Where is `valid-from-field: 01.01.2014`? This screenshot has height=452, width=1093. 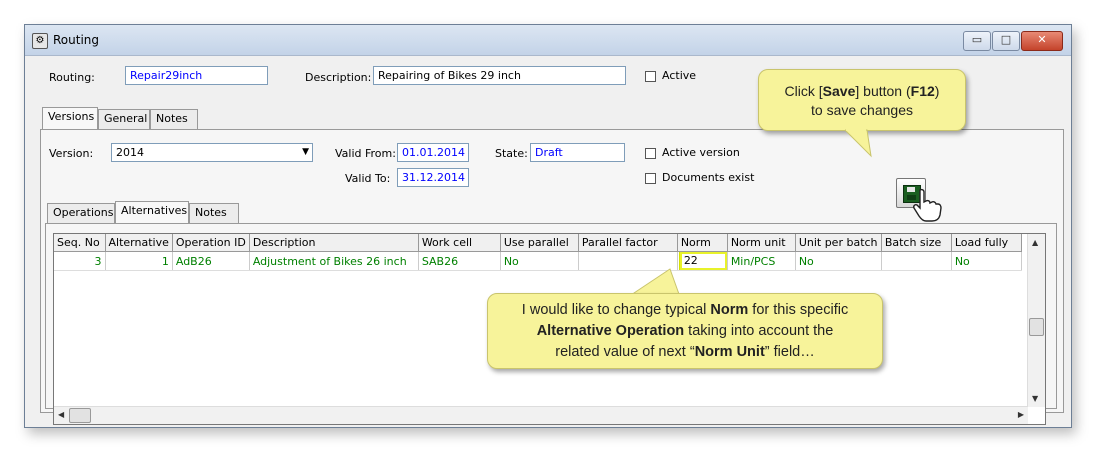 valid-from-field: 01.01.2014 is located at coordinates (433, 152).